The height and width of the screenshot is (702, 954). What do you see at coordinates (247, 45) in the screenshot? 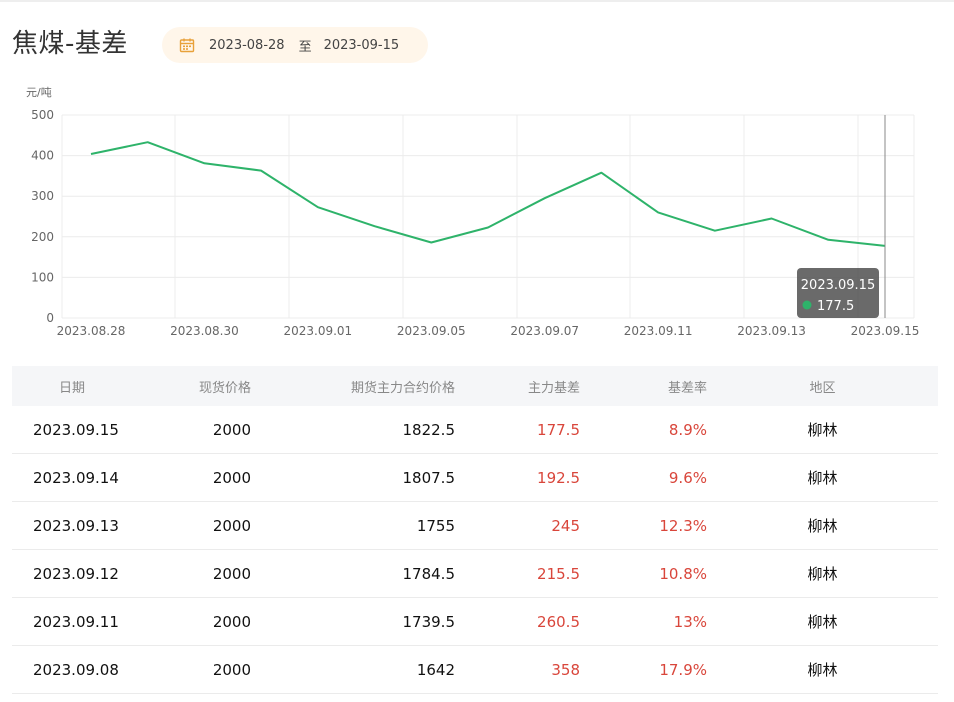
I see `start-date: 2023-08-28` at bounding box center [247, 45].